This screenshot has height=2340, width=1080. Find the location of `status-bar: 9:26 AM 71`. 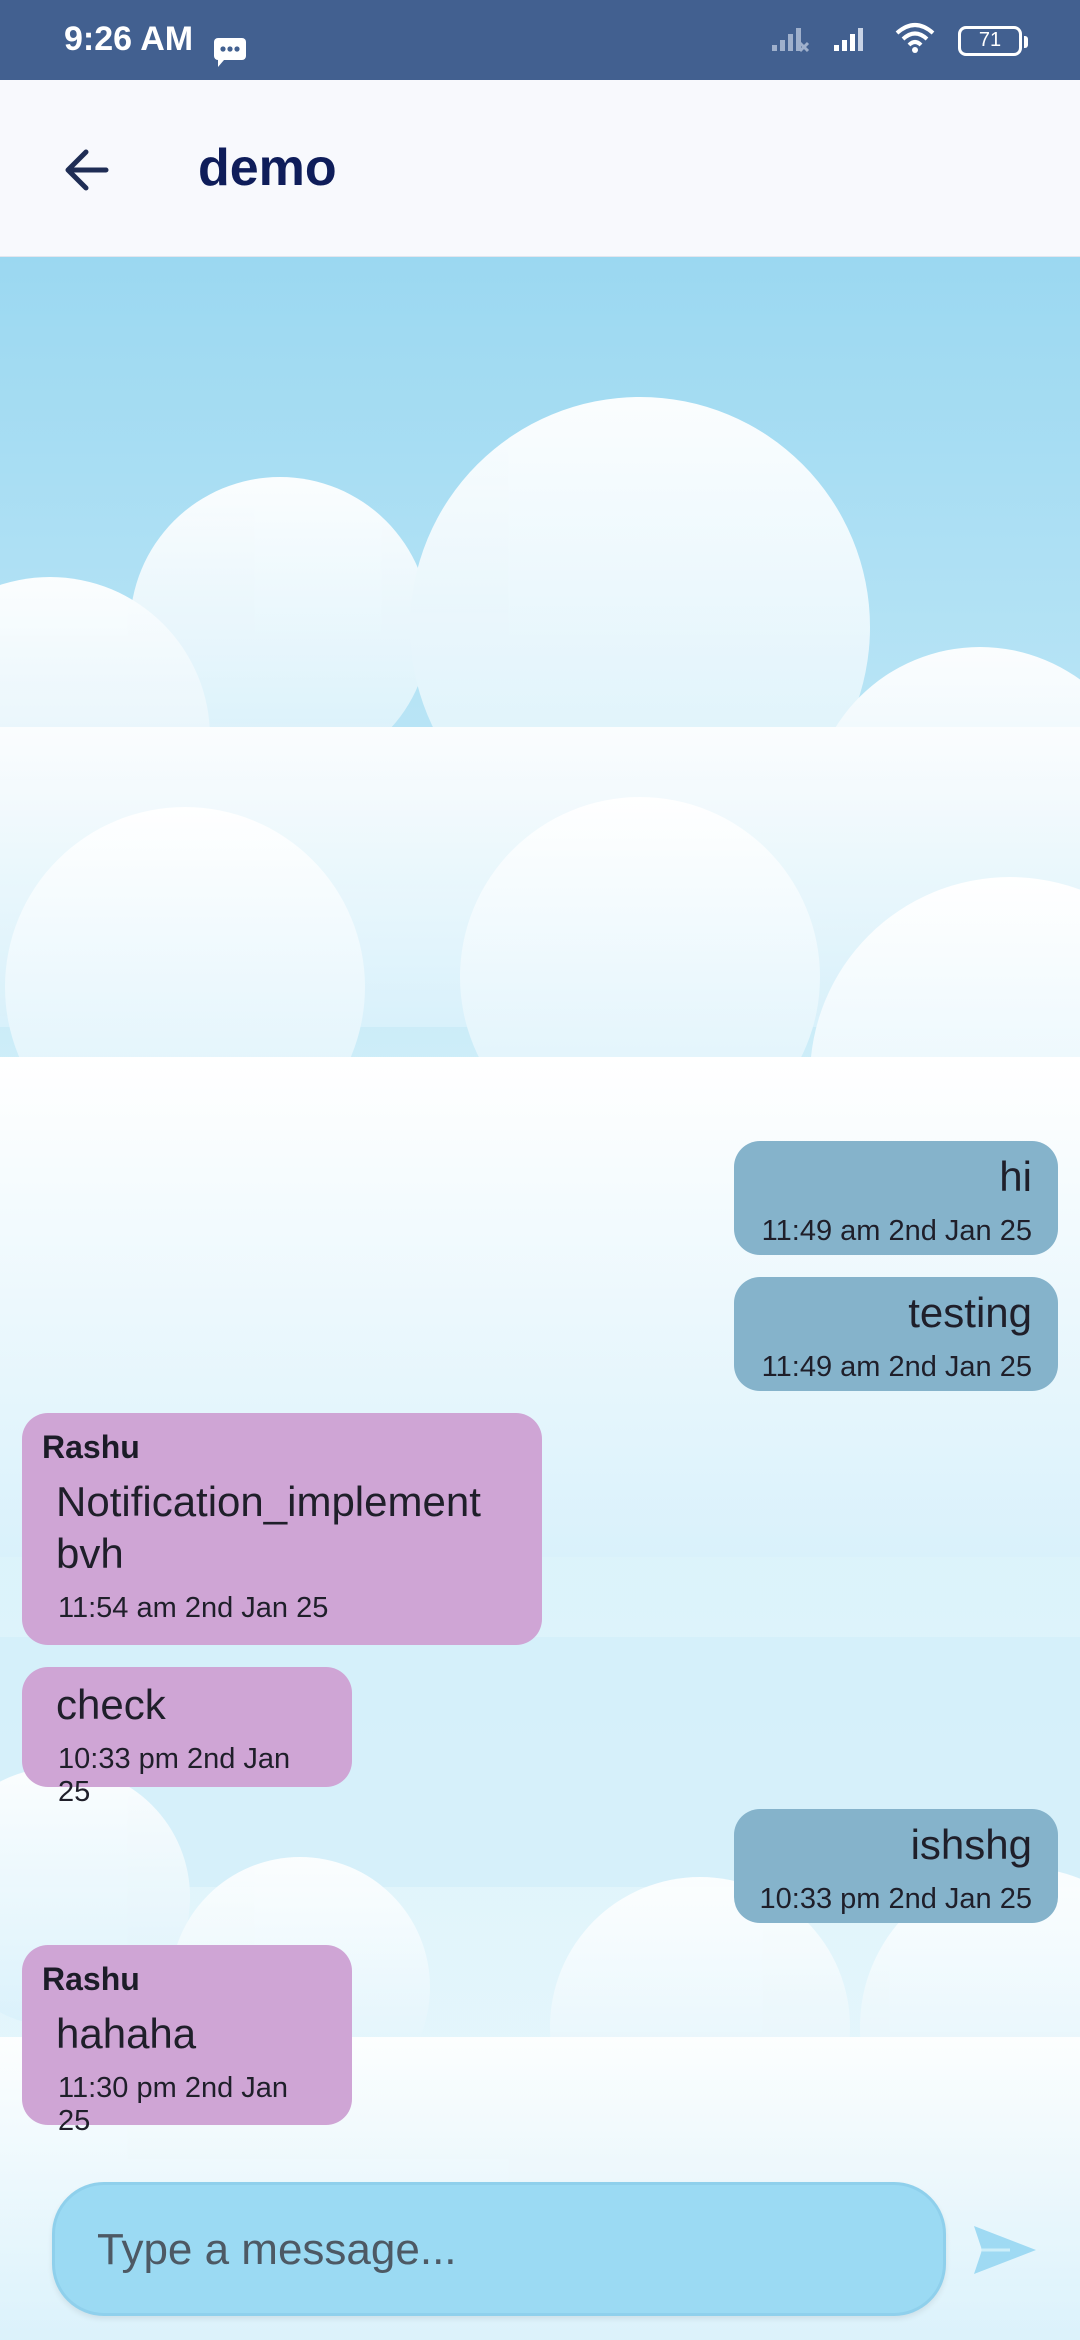

status-bar: 9:26 AM 71 is located at coordinates (540, 40).